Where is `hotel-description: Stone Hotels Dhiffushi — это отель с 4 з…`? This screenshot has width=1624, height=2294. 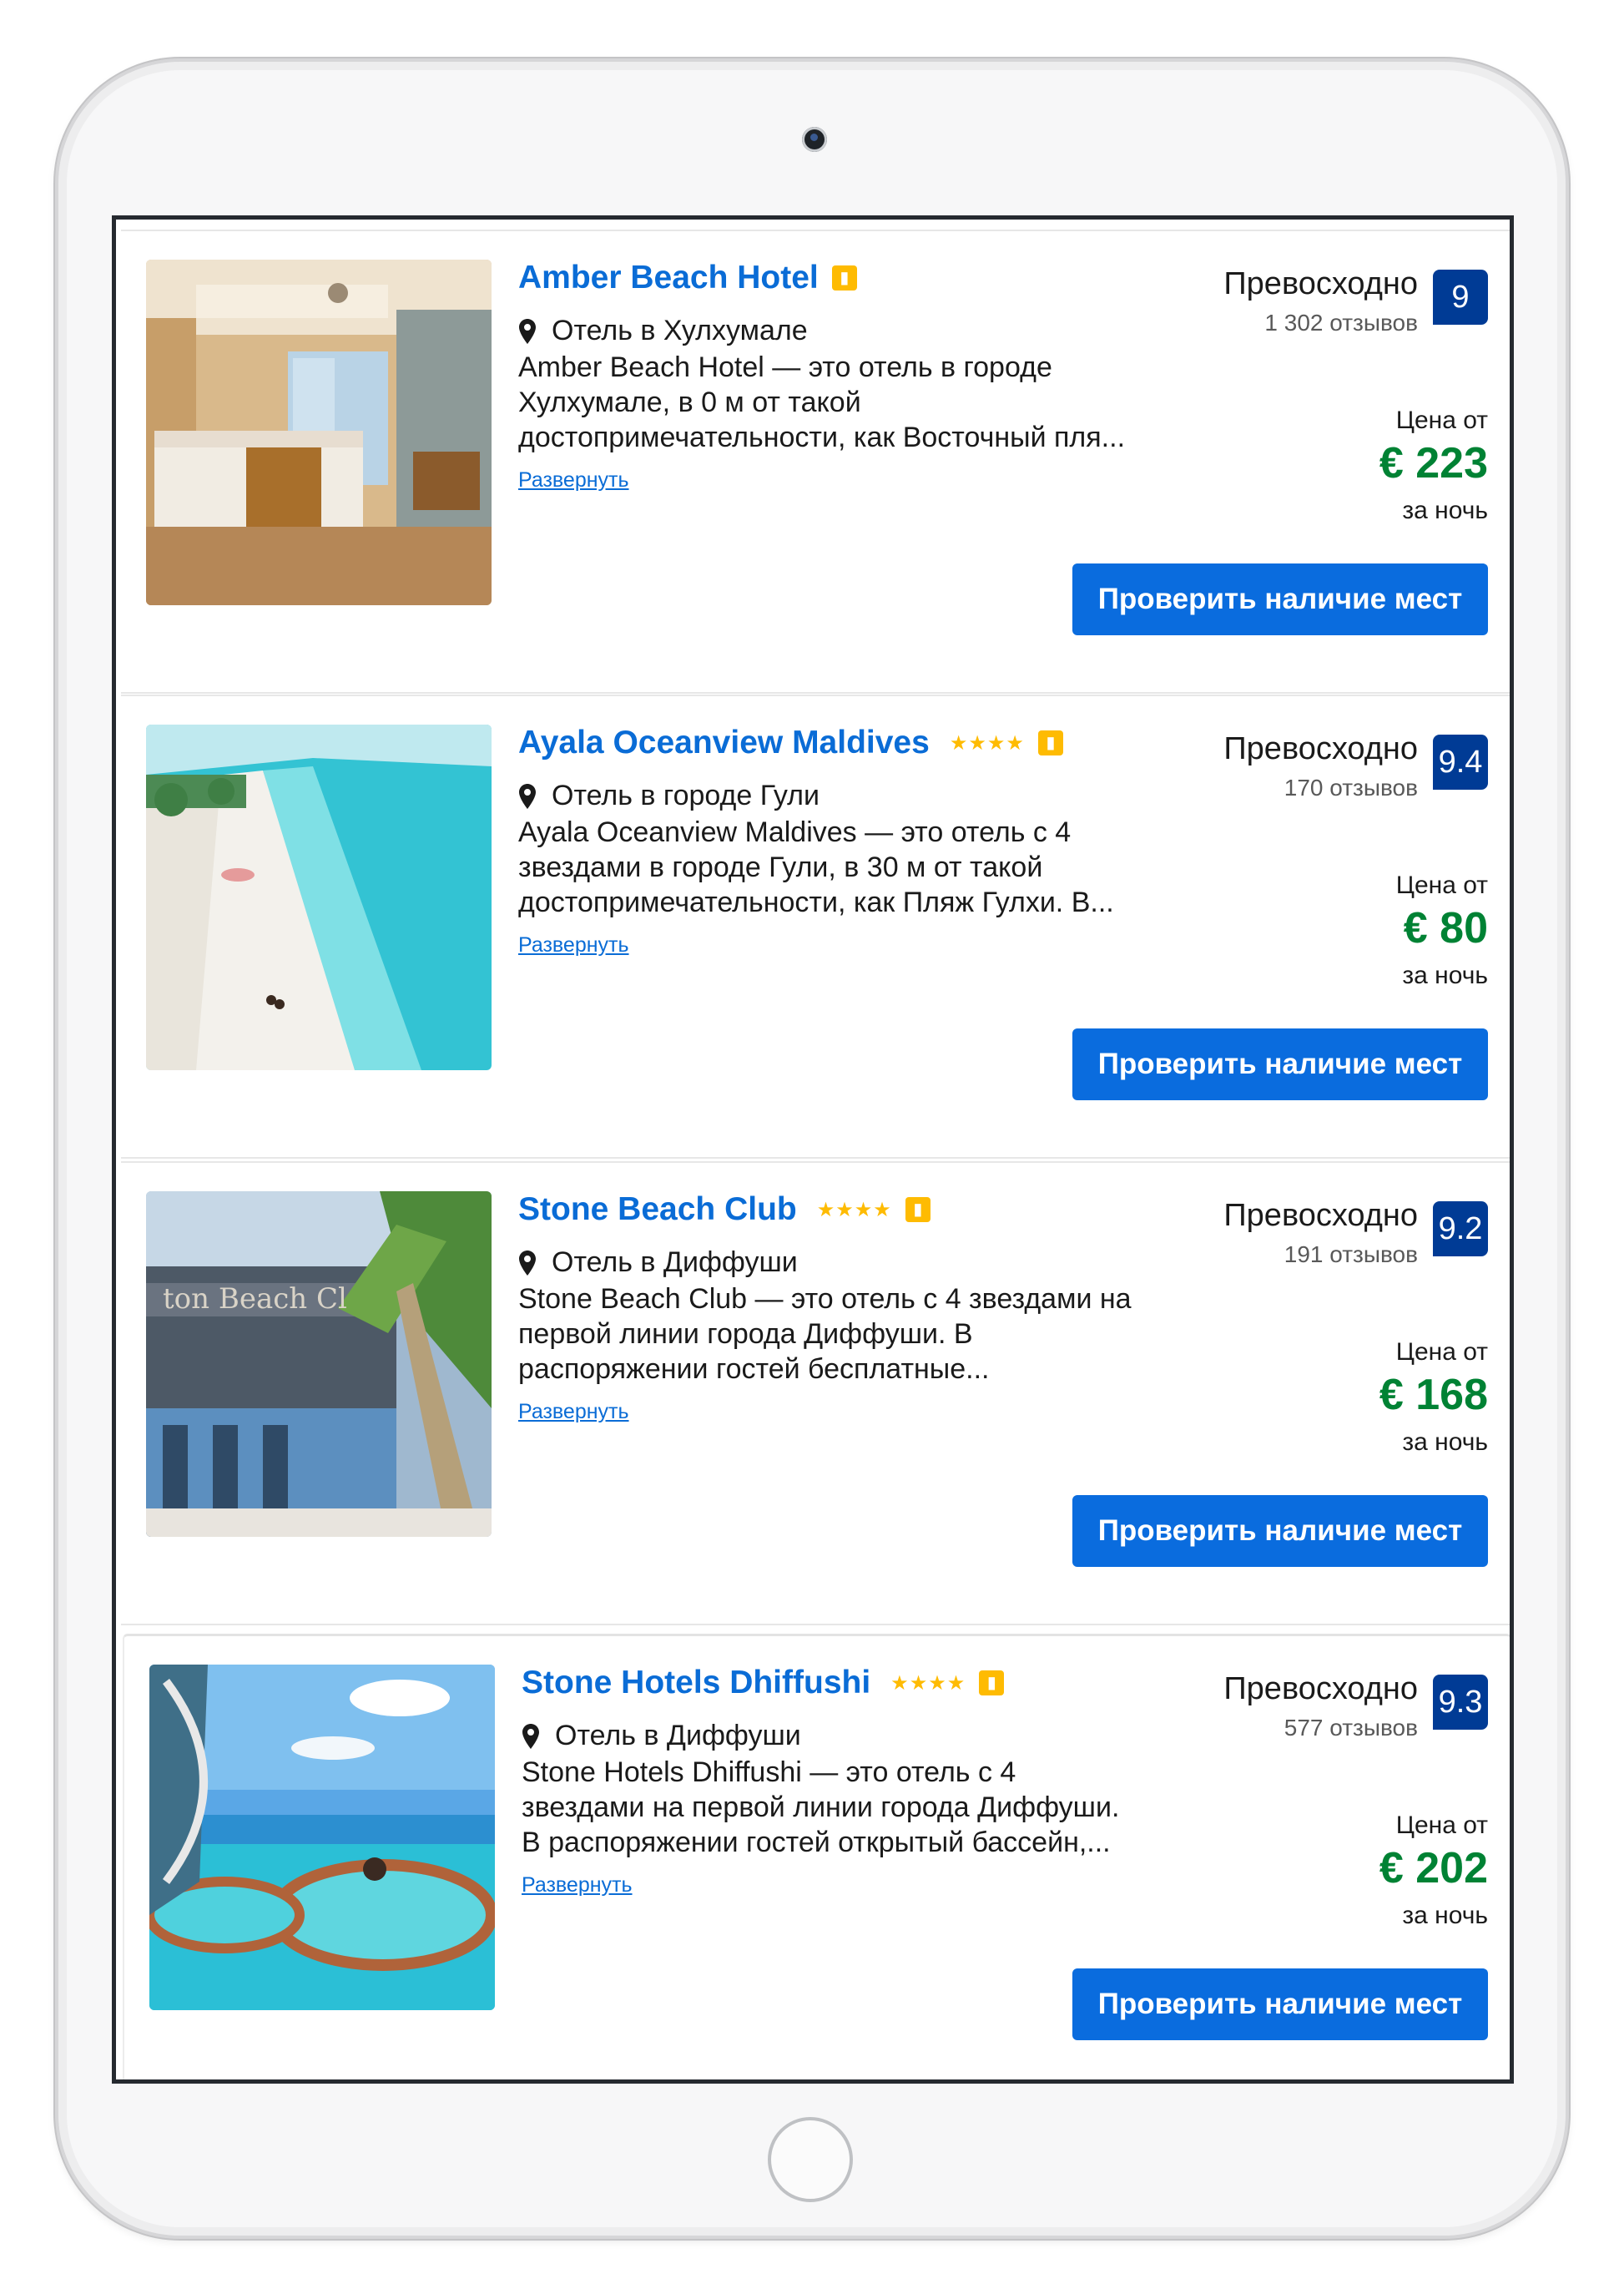 hotel-description: Stone Hotels Dhiffushi — это отель с 4 з… is located at coordinates (855, 1807).